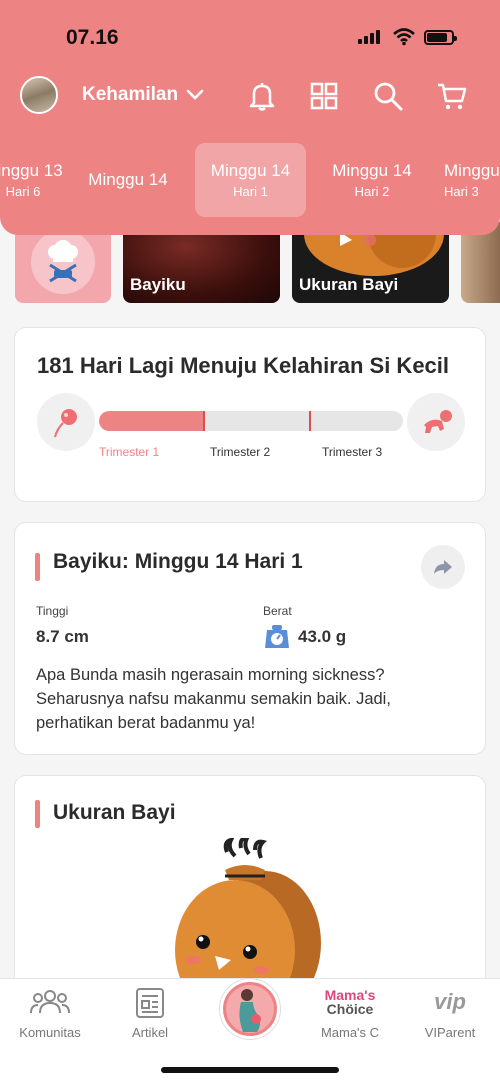 This screenshot has width=500, height=1084. I want to click on crawling-baby-icon, so click(436, 422).